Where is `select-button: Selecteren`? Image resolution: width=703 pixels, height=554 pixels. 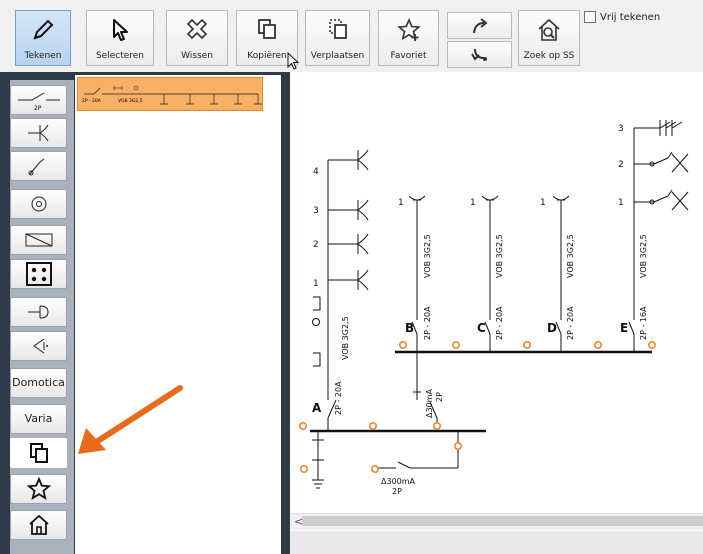
select-button: Selecteren is located at coordinates (120, 38).